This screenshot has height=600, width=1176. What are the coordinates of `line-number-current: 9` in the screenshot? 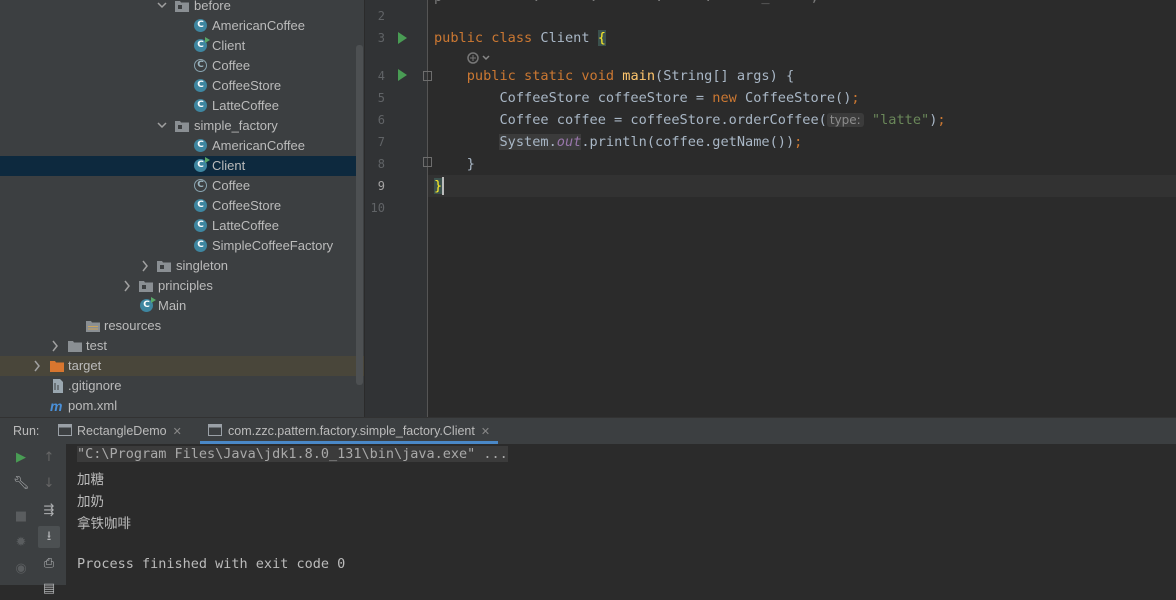 It's located at (381, 186).